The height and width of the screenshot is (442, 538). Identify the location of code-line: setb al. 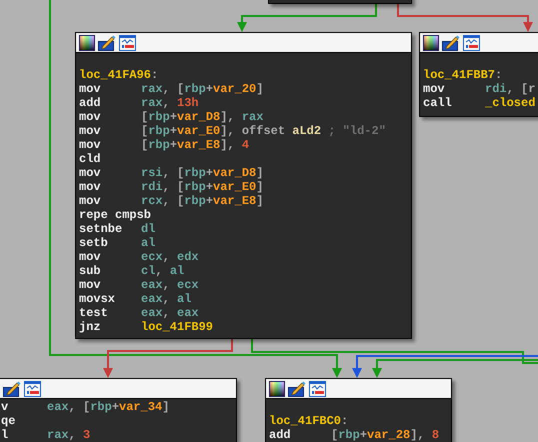
(117, 243).